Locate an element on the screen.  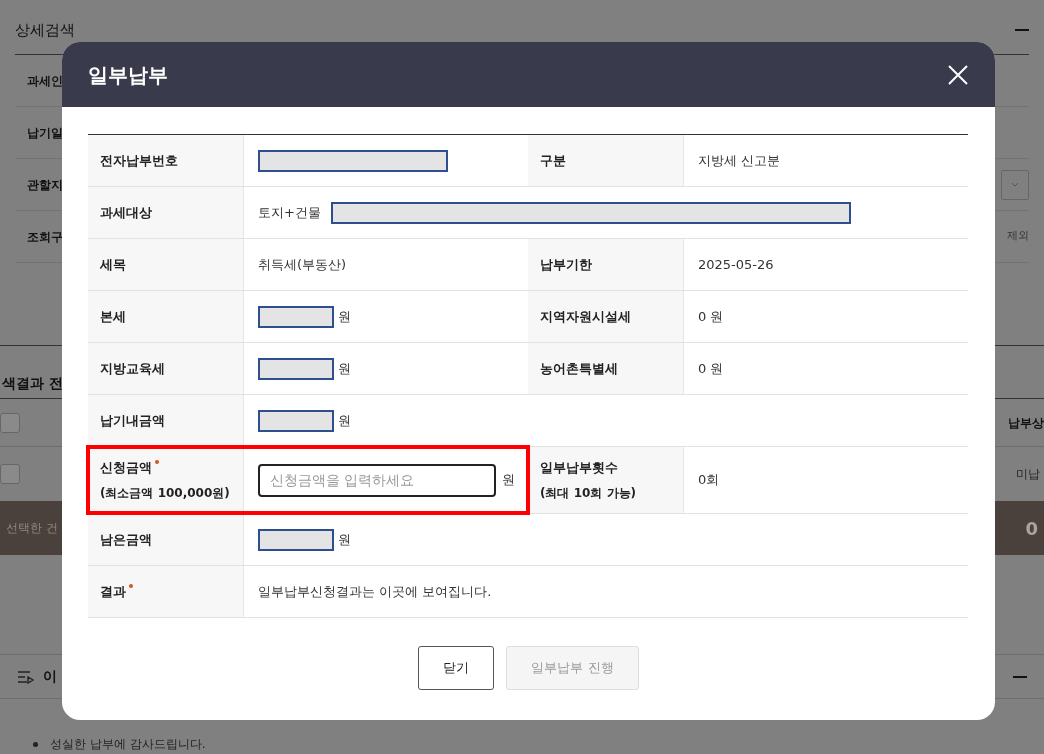
column-header: 납부상 is located at coordinates (1026, 423).